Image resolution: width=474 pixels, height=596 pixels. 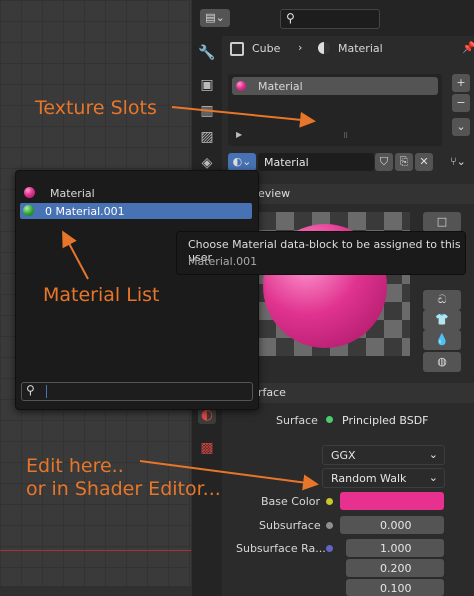 I want to click on arrow-texture-slots, so click(x=243, y=117).